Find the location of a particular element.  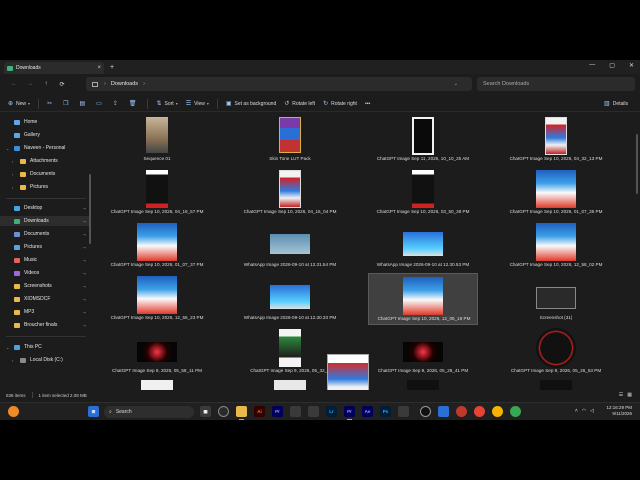

delete-button: 🗑 is located at coordinates (134, 104).